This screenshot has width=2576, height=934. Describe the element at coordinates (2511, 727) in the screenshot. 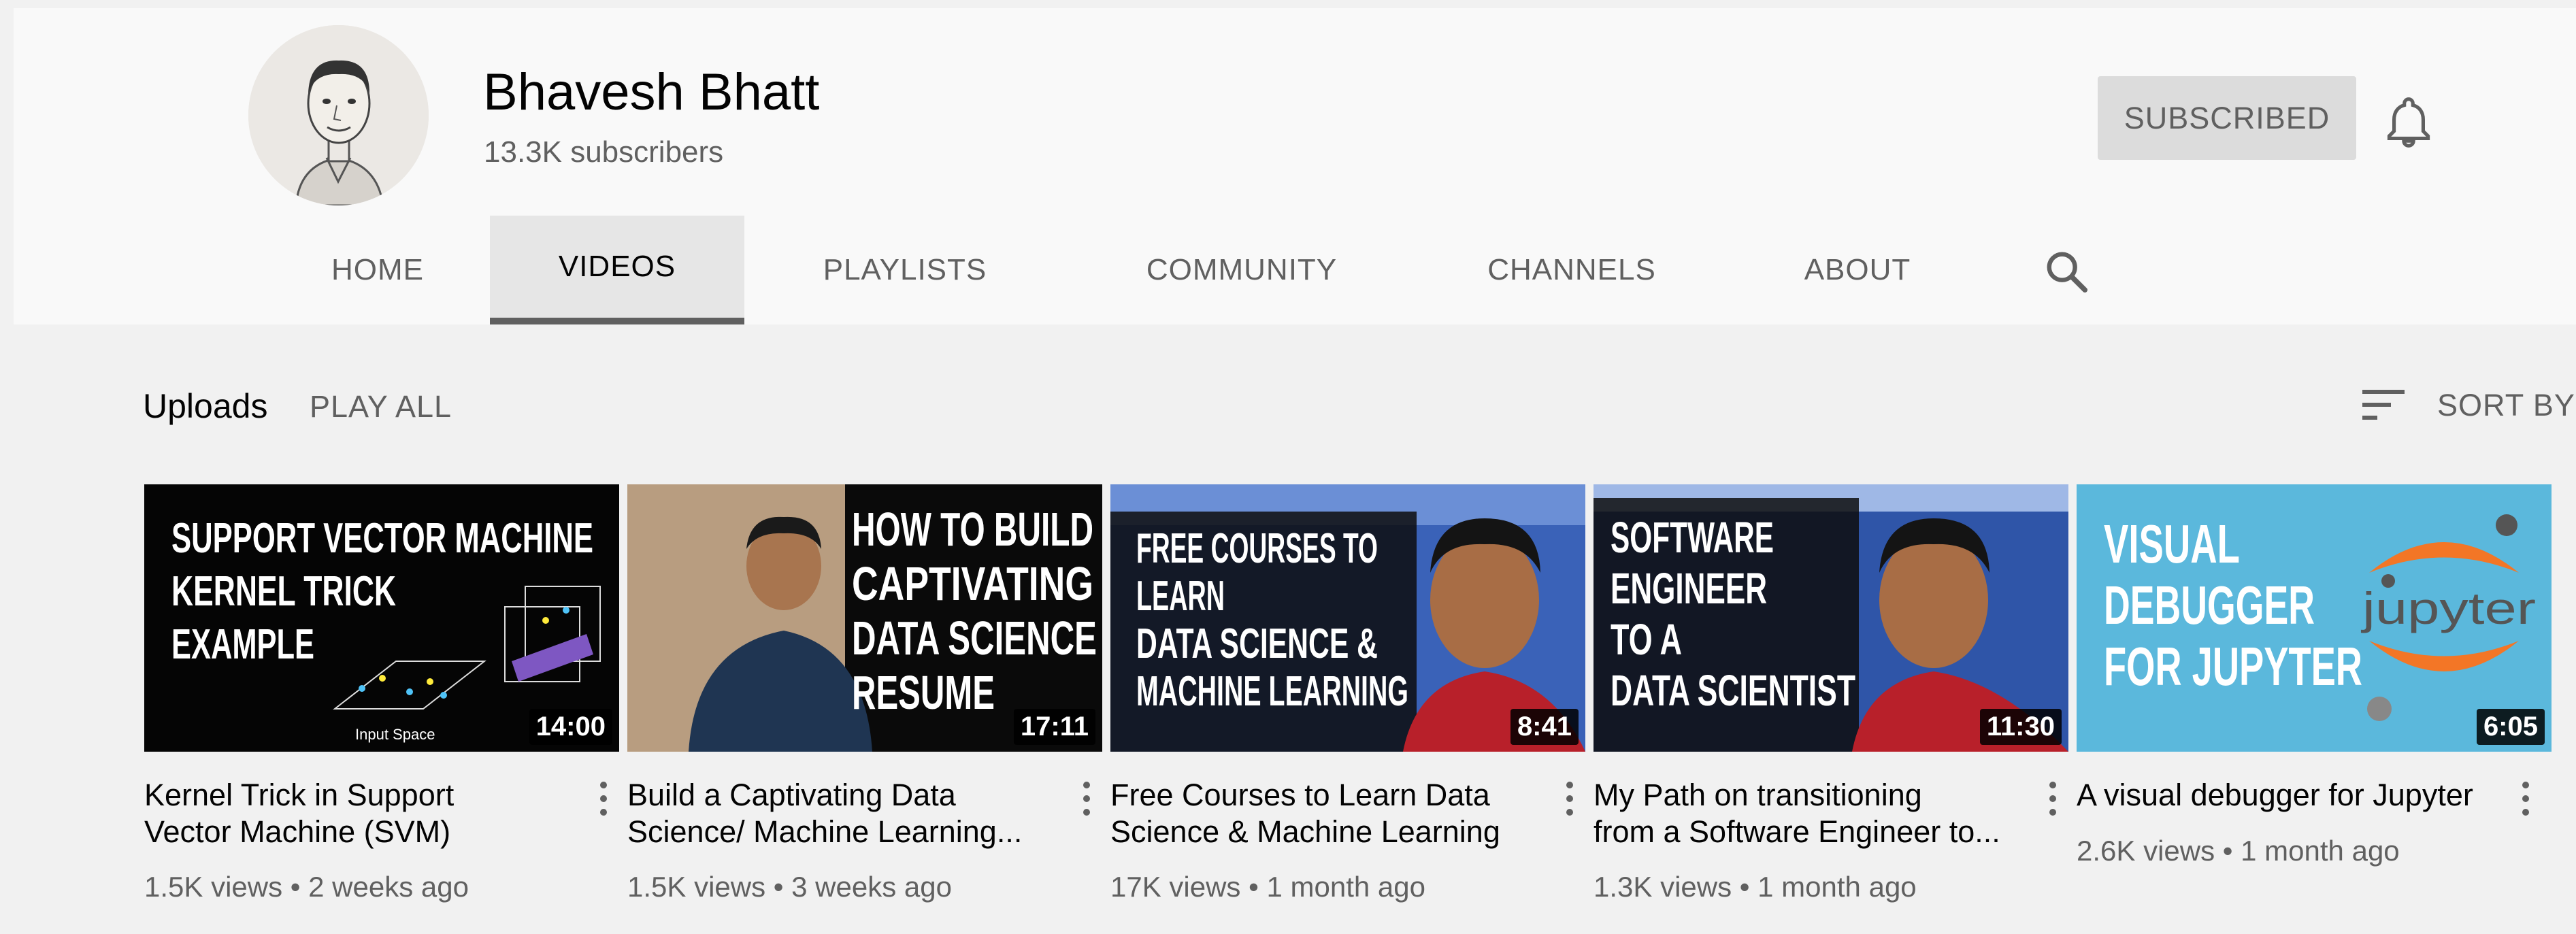

I see `video-duration: 6:05` at that location.